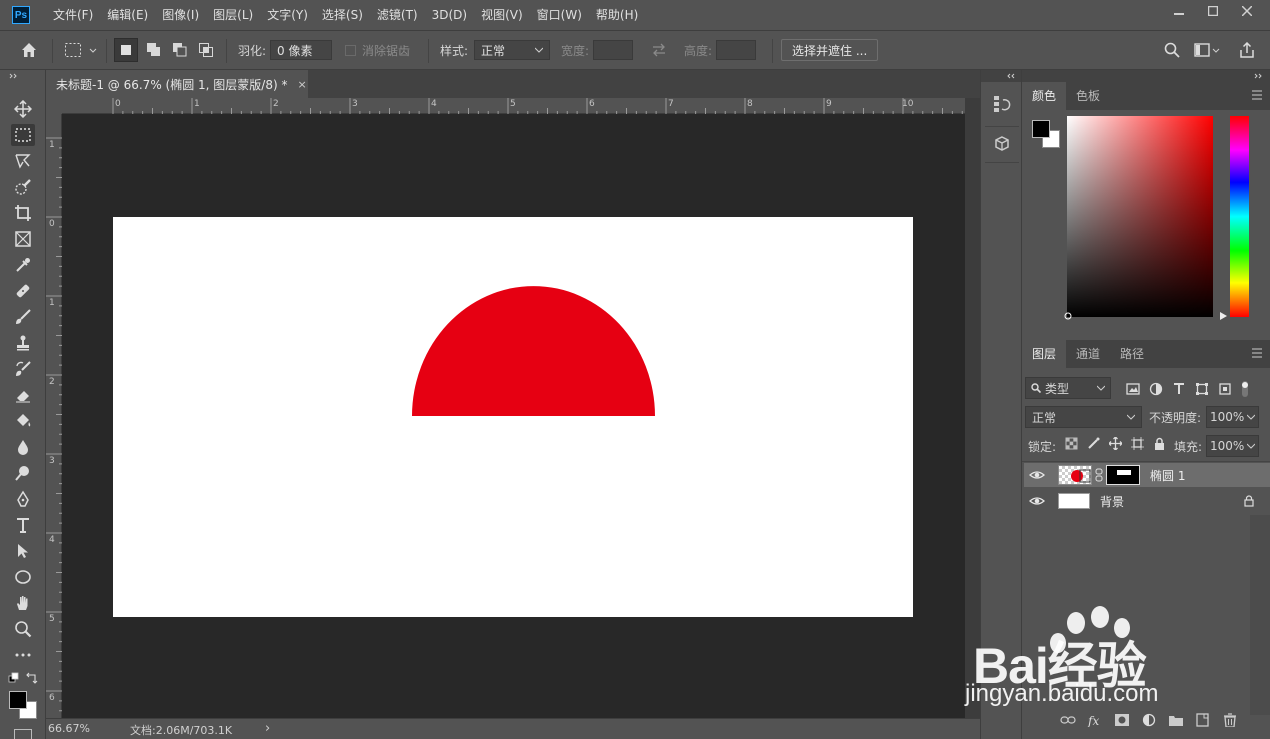 The width and height of the screenshot is (1270, 739). I want to click on crop-tool, so click(23, 213).